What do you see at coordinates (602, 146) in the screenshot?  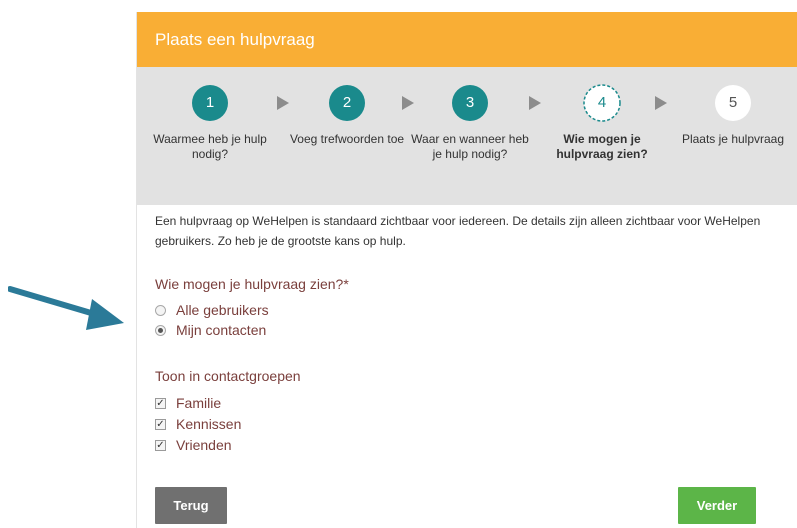 I see `step-4-label: Wie mogen je hulpvraag zien?` at bounding box center [602, 146].